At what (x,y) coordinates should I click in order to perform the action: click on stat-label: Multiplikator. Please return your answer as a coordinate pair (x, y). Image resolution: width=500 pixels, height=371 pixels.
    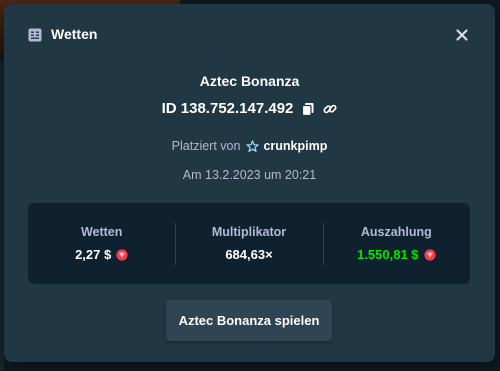
    Looking at the image, I should click on (249, 232).